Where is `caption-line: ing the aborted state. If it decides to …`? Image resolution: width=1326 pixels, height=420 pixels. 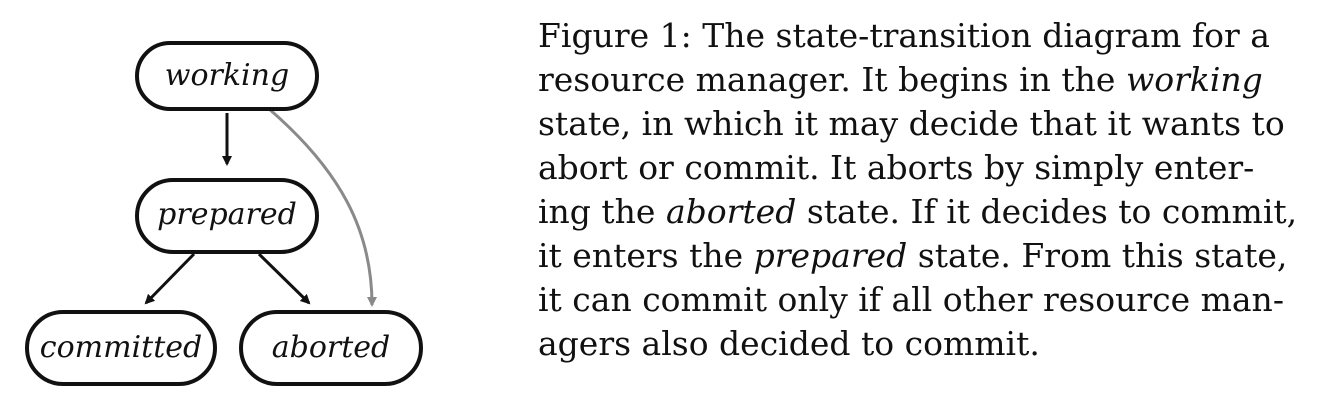
caption-line: ing the aborted state. If it decides to … is located at coordinates (923, 212).